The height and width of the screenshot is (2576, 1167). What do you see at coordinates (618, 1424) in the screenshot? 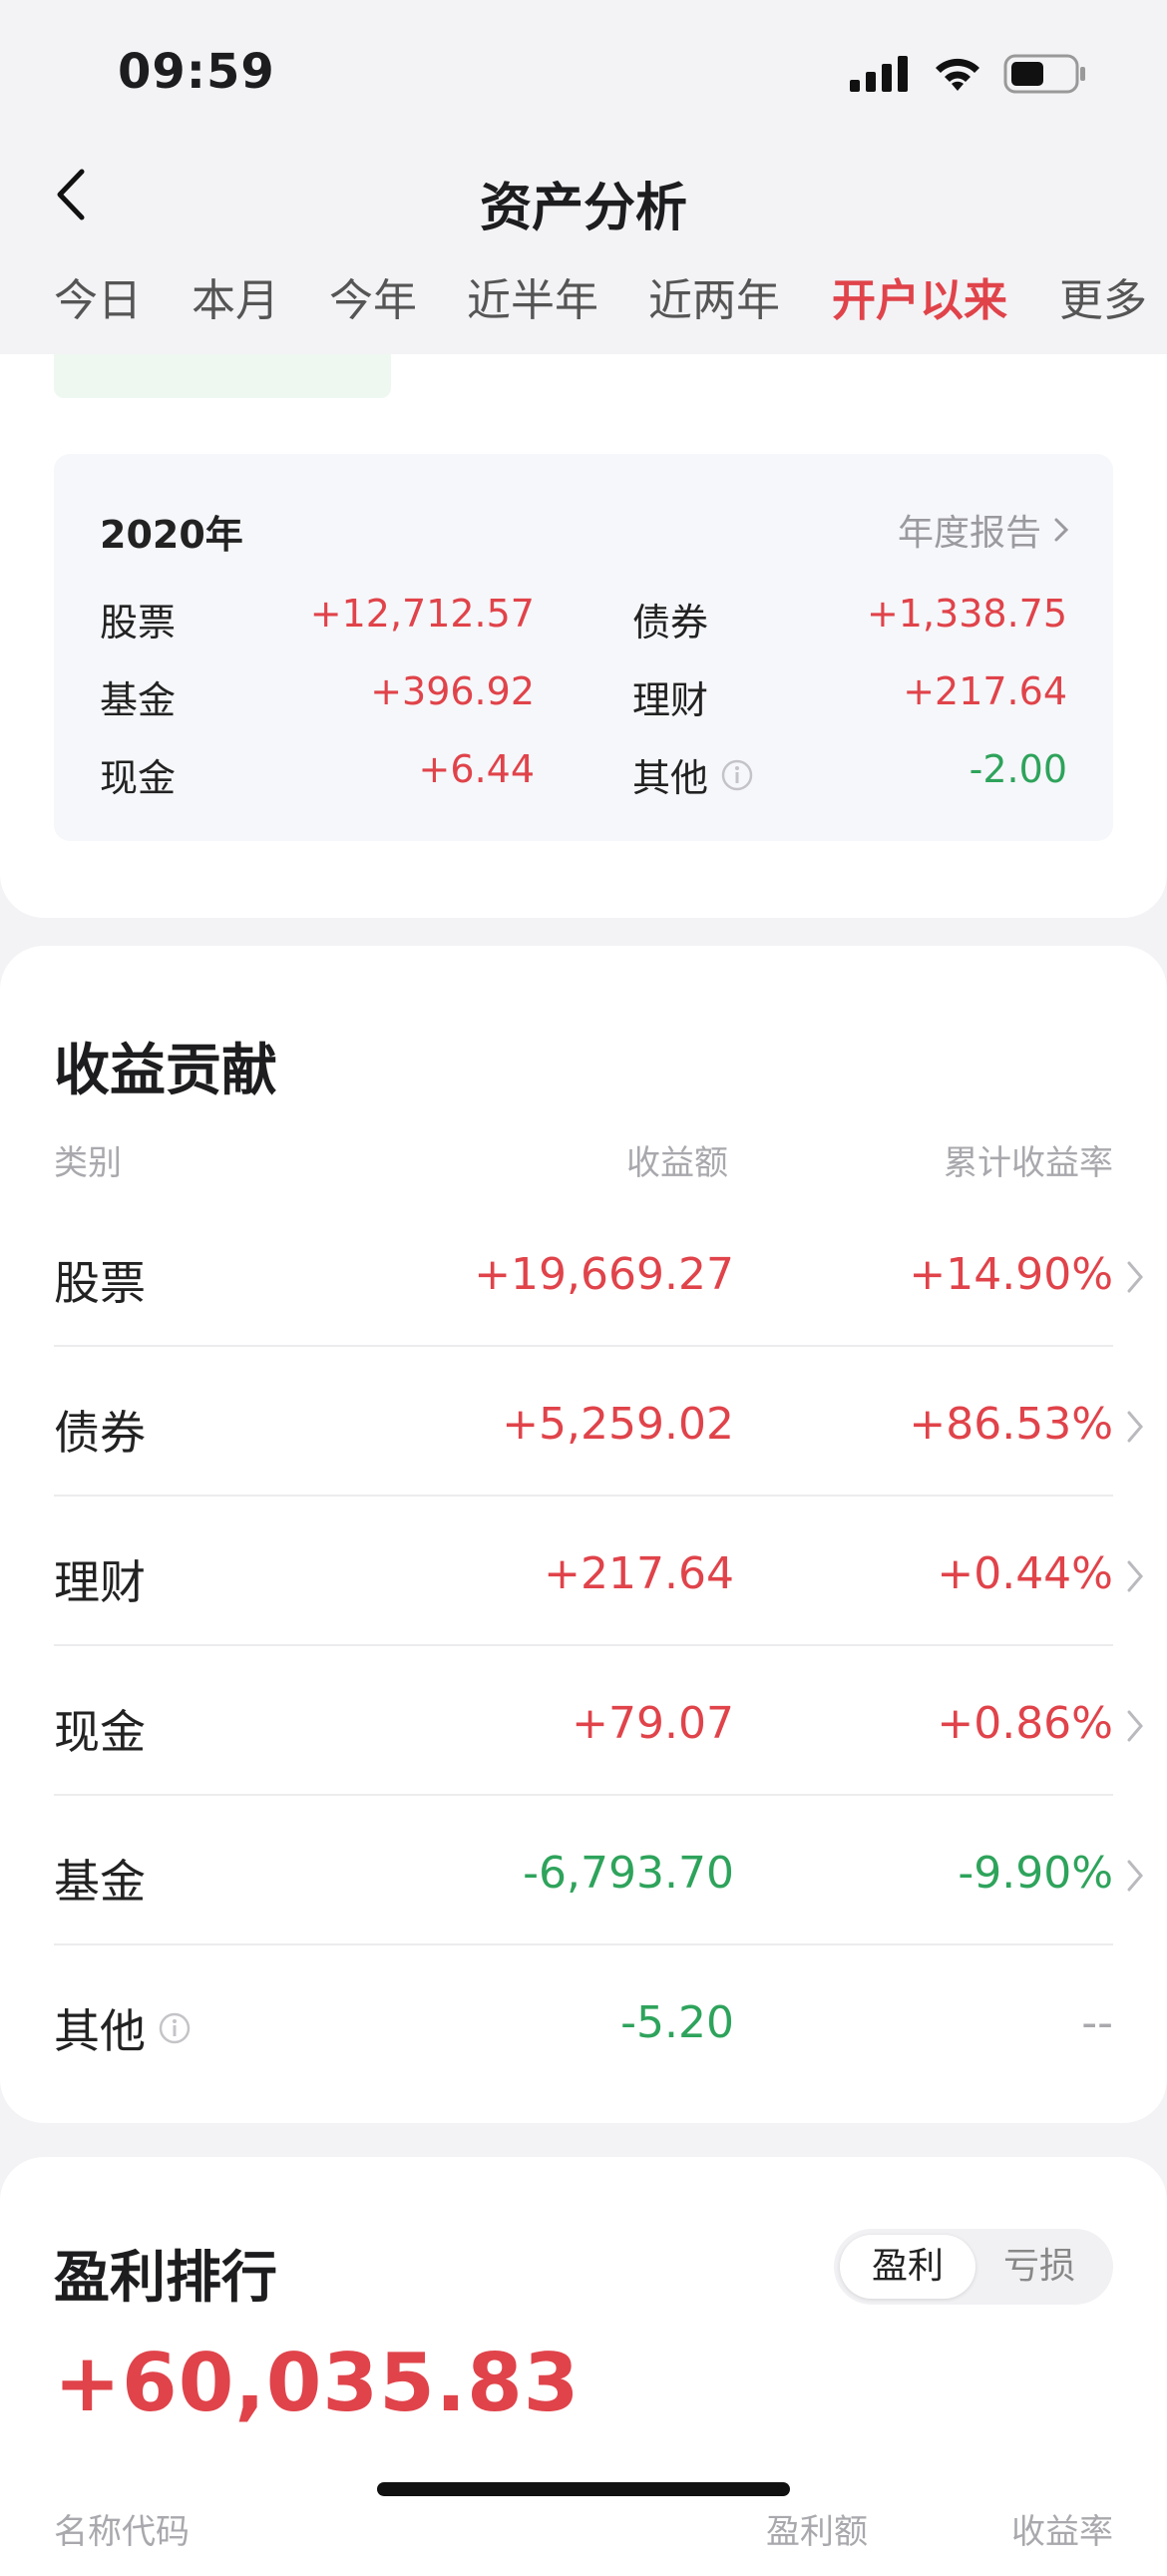
I see `row-amount: +5,259.02` at bounding box center [618, 1424].